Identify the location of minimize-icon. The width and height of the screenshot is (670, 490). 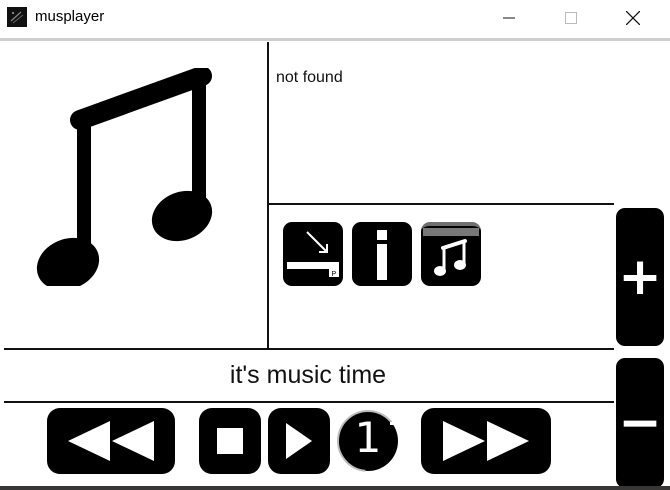
(509, 18).